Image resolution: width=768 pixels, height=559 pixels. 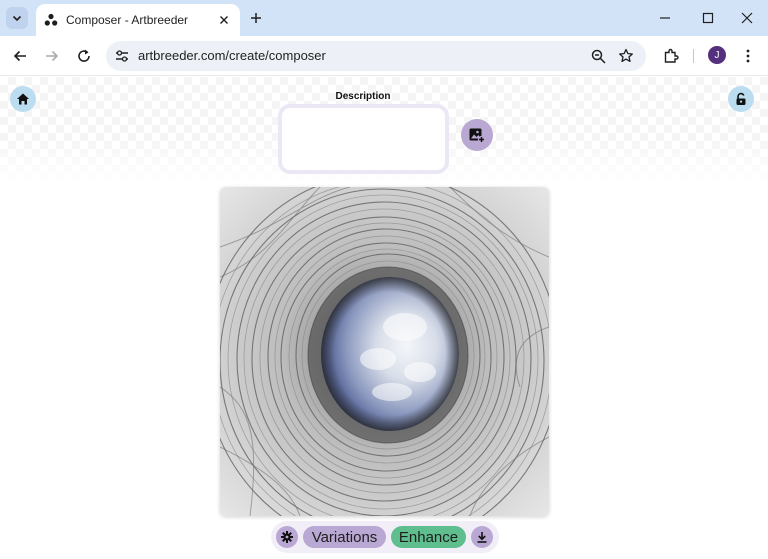 I want to click on tab-title: Composer - Artbreeder, so click(x=127, y=20).